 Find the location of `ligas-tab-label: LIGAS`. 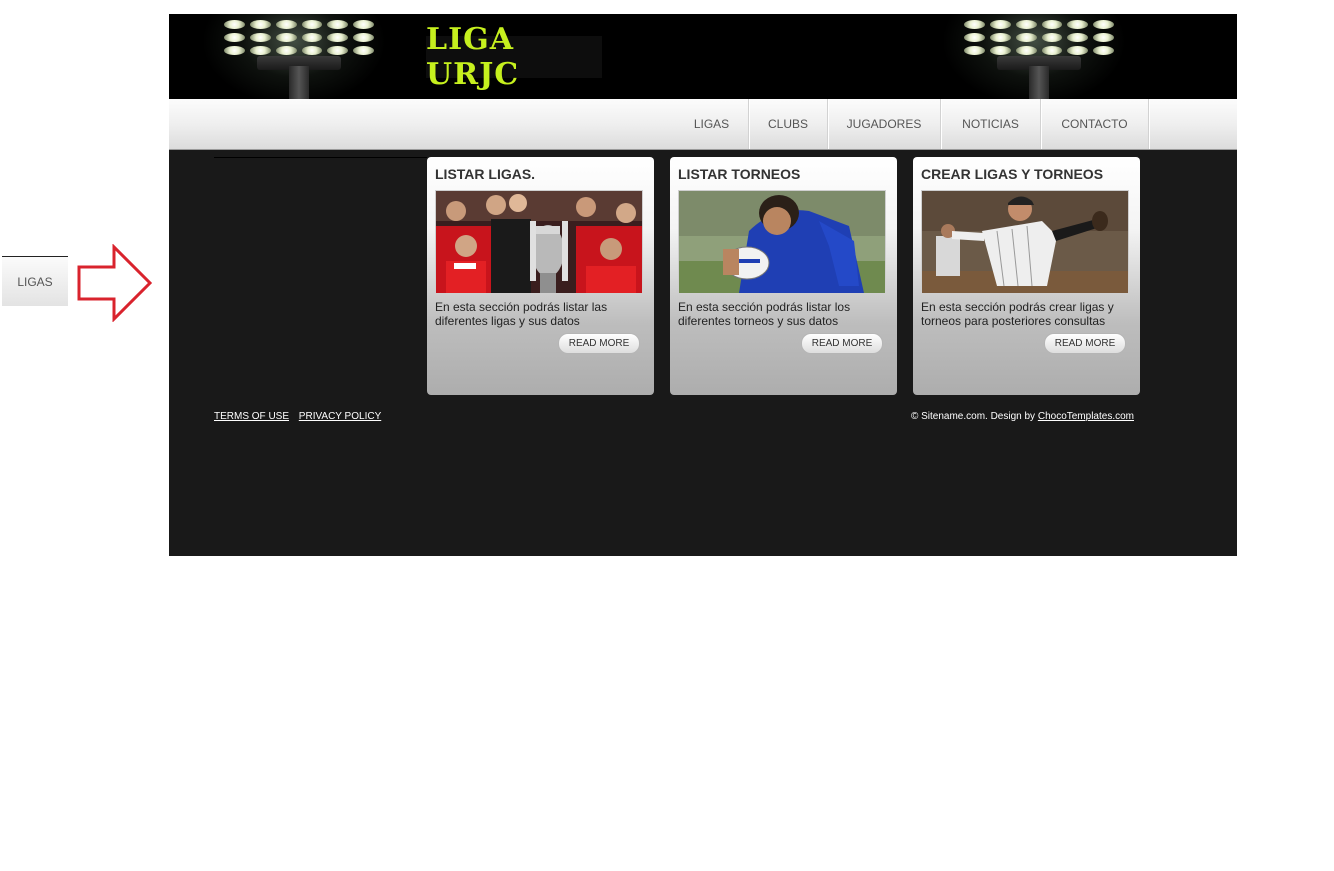

ligas-tab-label: LIGAS is located at coordinates (35, 281).